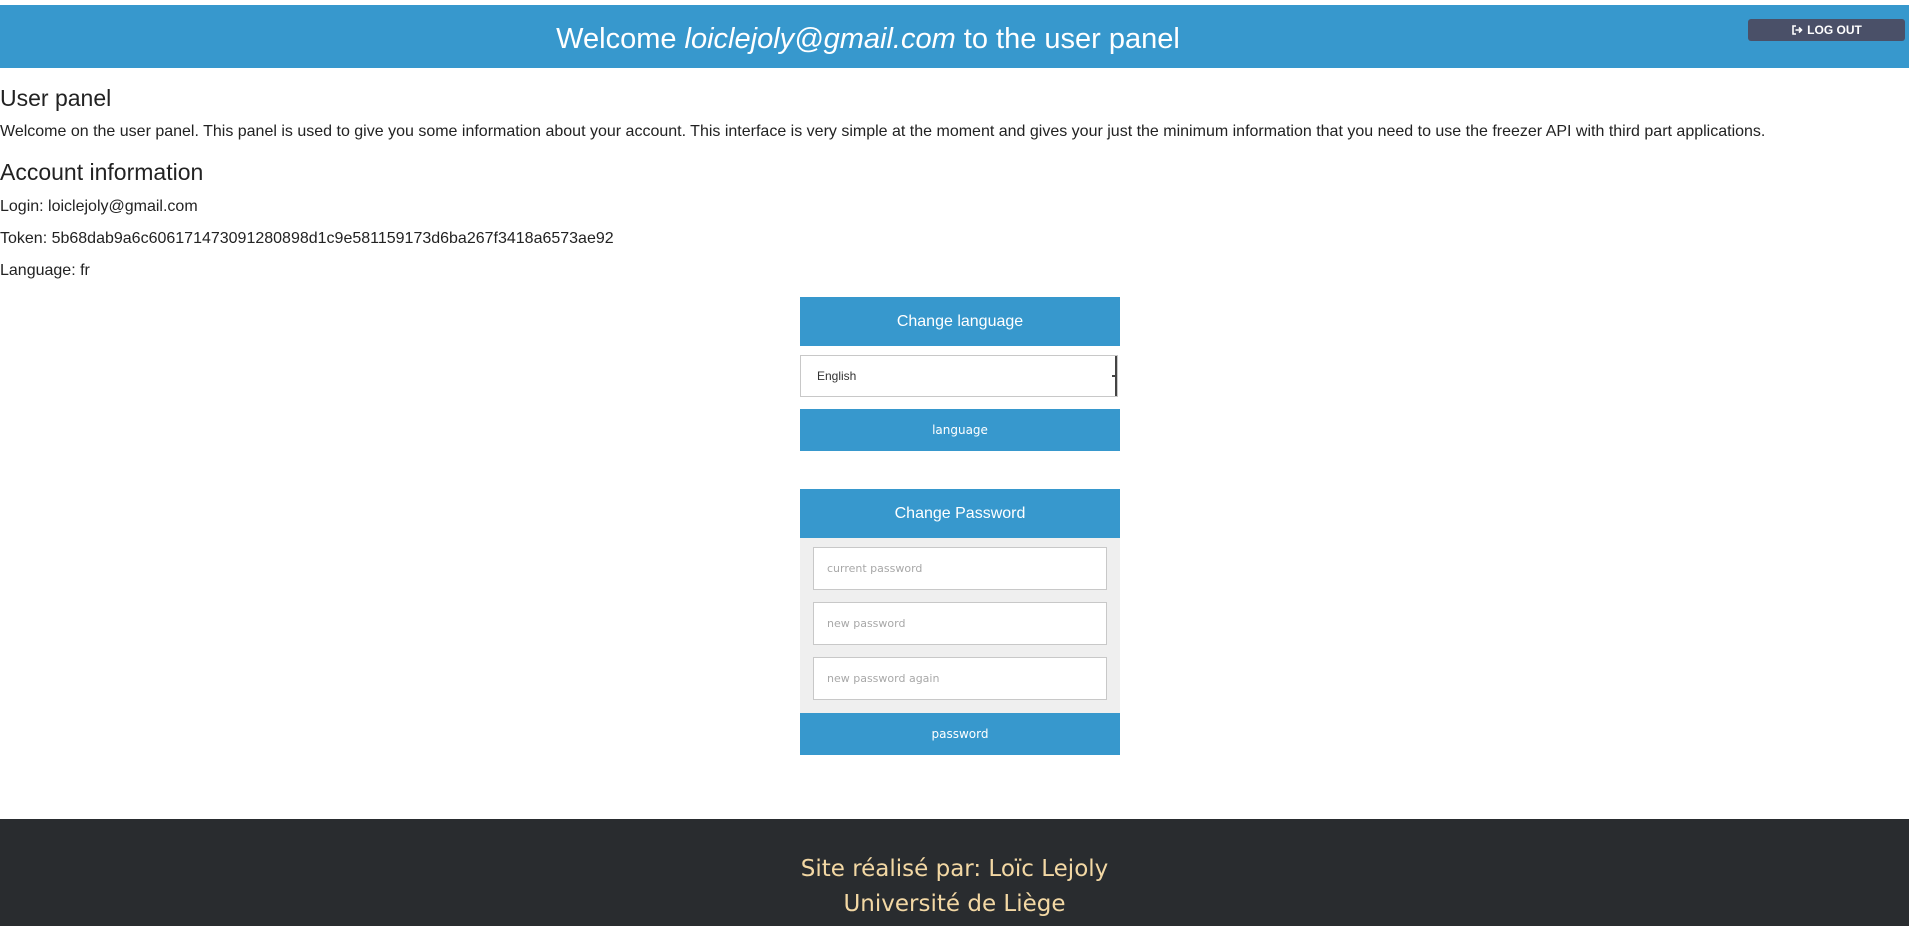 This screenshot has width=1909, height=926. What do you see at coordinates (56, 98) in the screenshot?
I see `user-panel-heading: User panel` at bounding box center [56, 98].